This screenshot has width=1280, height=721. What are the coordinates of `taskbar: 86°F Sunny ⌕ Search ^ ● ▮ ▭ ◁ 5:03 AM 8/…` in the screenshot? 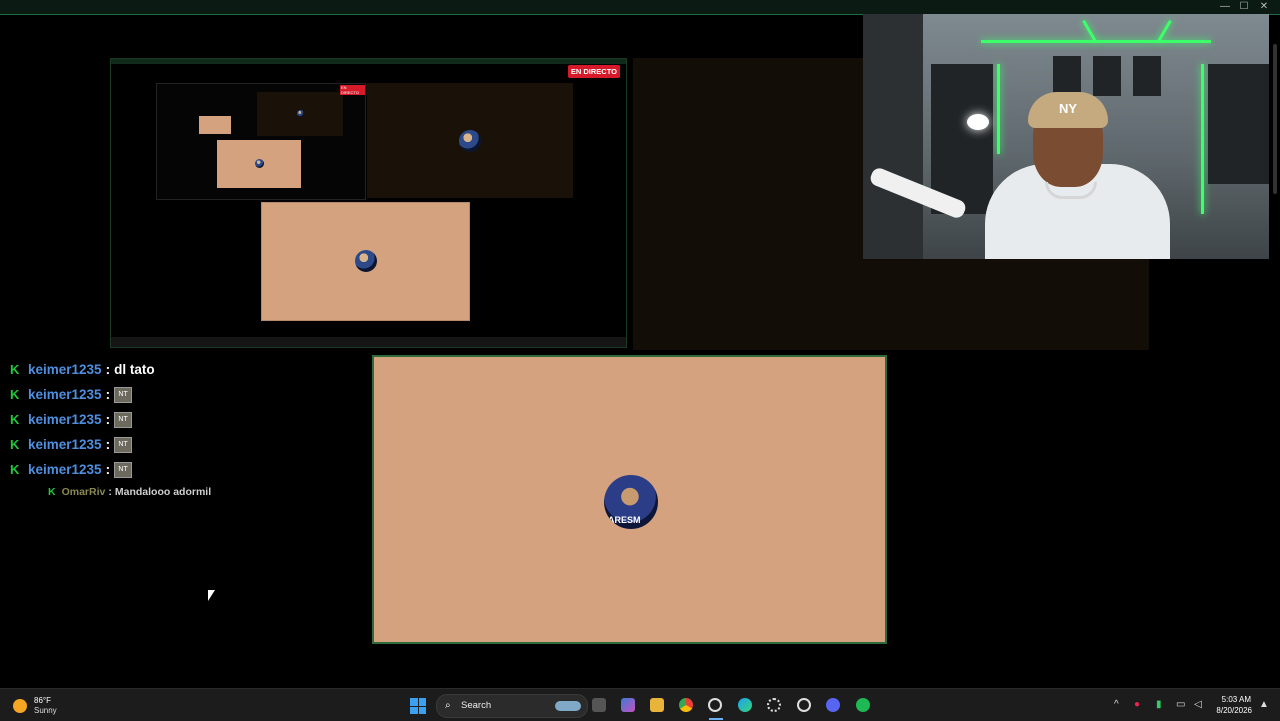 It's located at (640, 704).